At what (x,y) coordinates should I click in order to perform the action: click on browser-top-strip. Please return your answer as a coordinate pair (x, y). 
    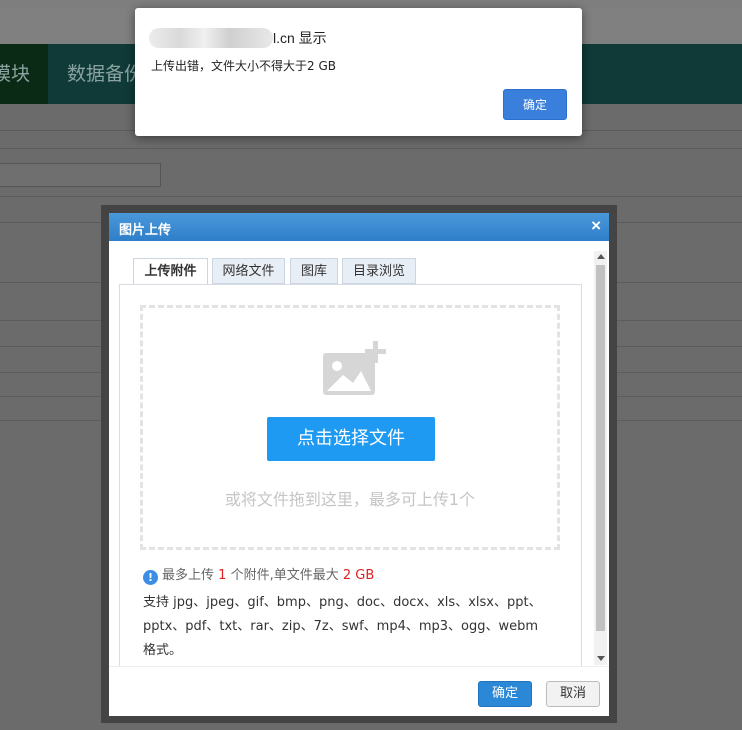
    Looking at the image, I should click on (371, 4).